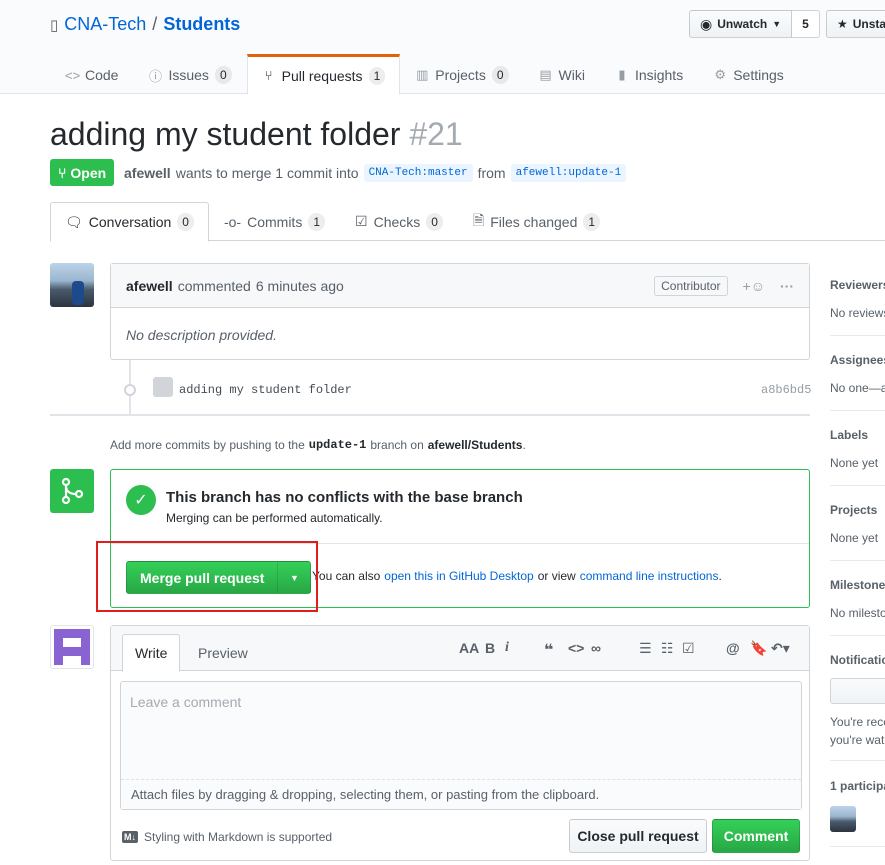 The image size is (885, 865). Describe the element at coordinates (733, 648) in the screenshot. I see `mention-icon: @` at that location.